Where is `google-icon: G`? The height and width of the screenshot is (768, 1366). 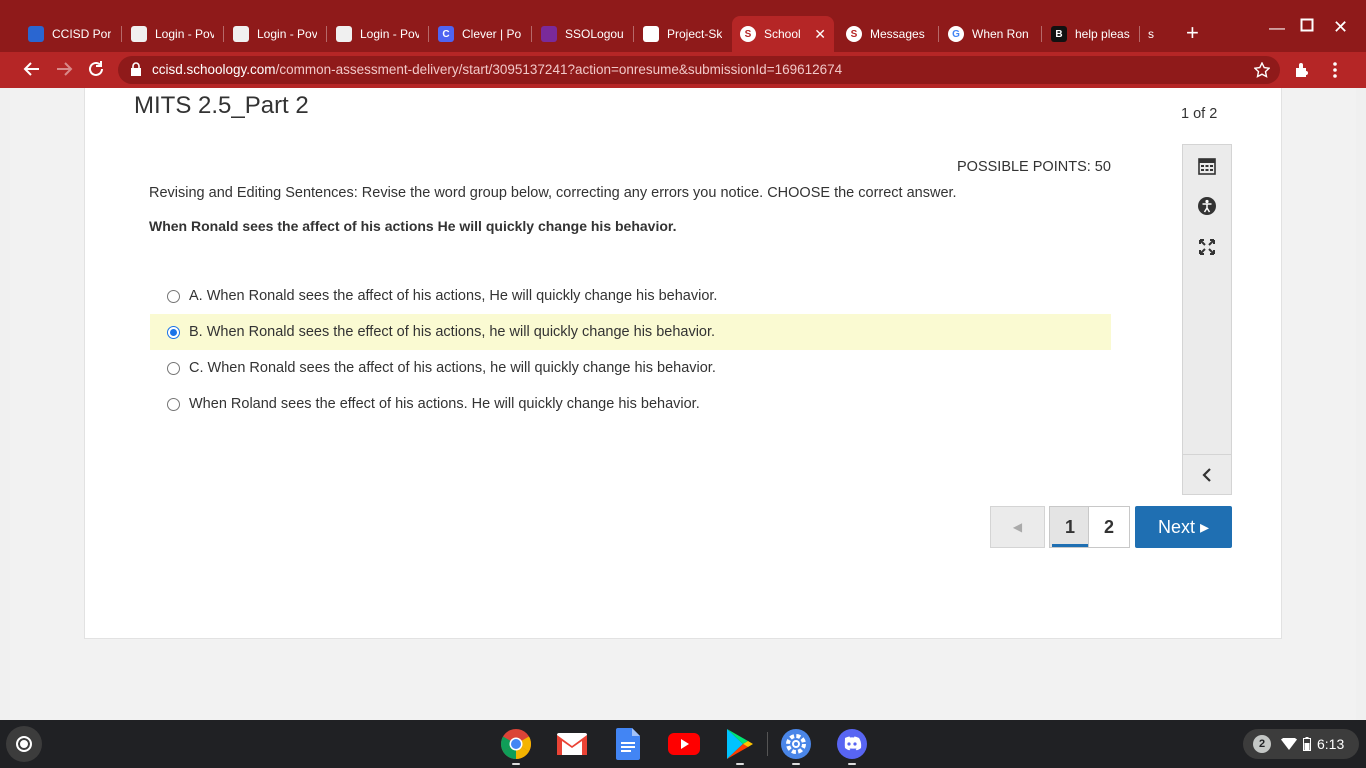
google-icon: G is located at coordinates (956, 34).